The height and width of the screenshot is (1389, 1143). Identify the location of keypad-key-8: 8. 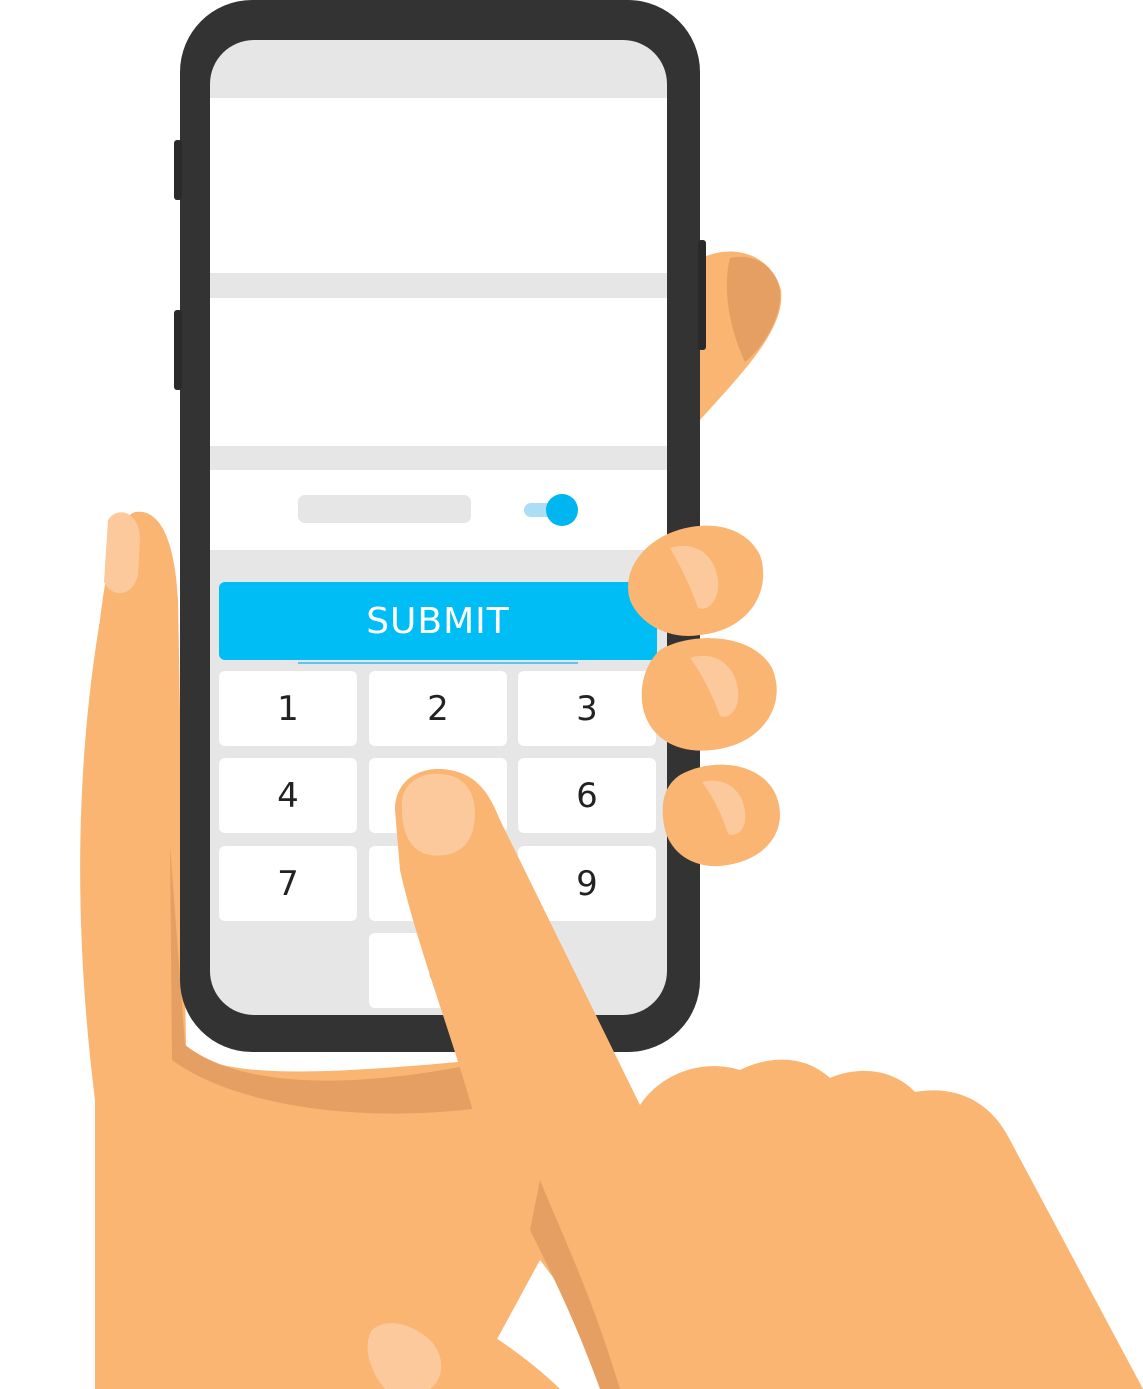
(438, 883).